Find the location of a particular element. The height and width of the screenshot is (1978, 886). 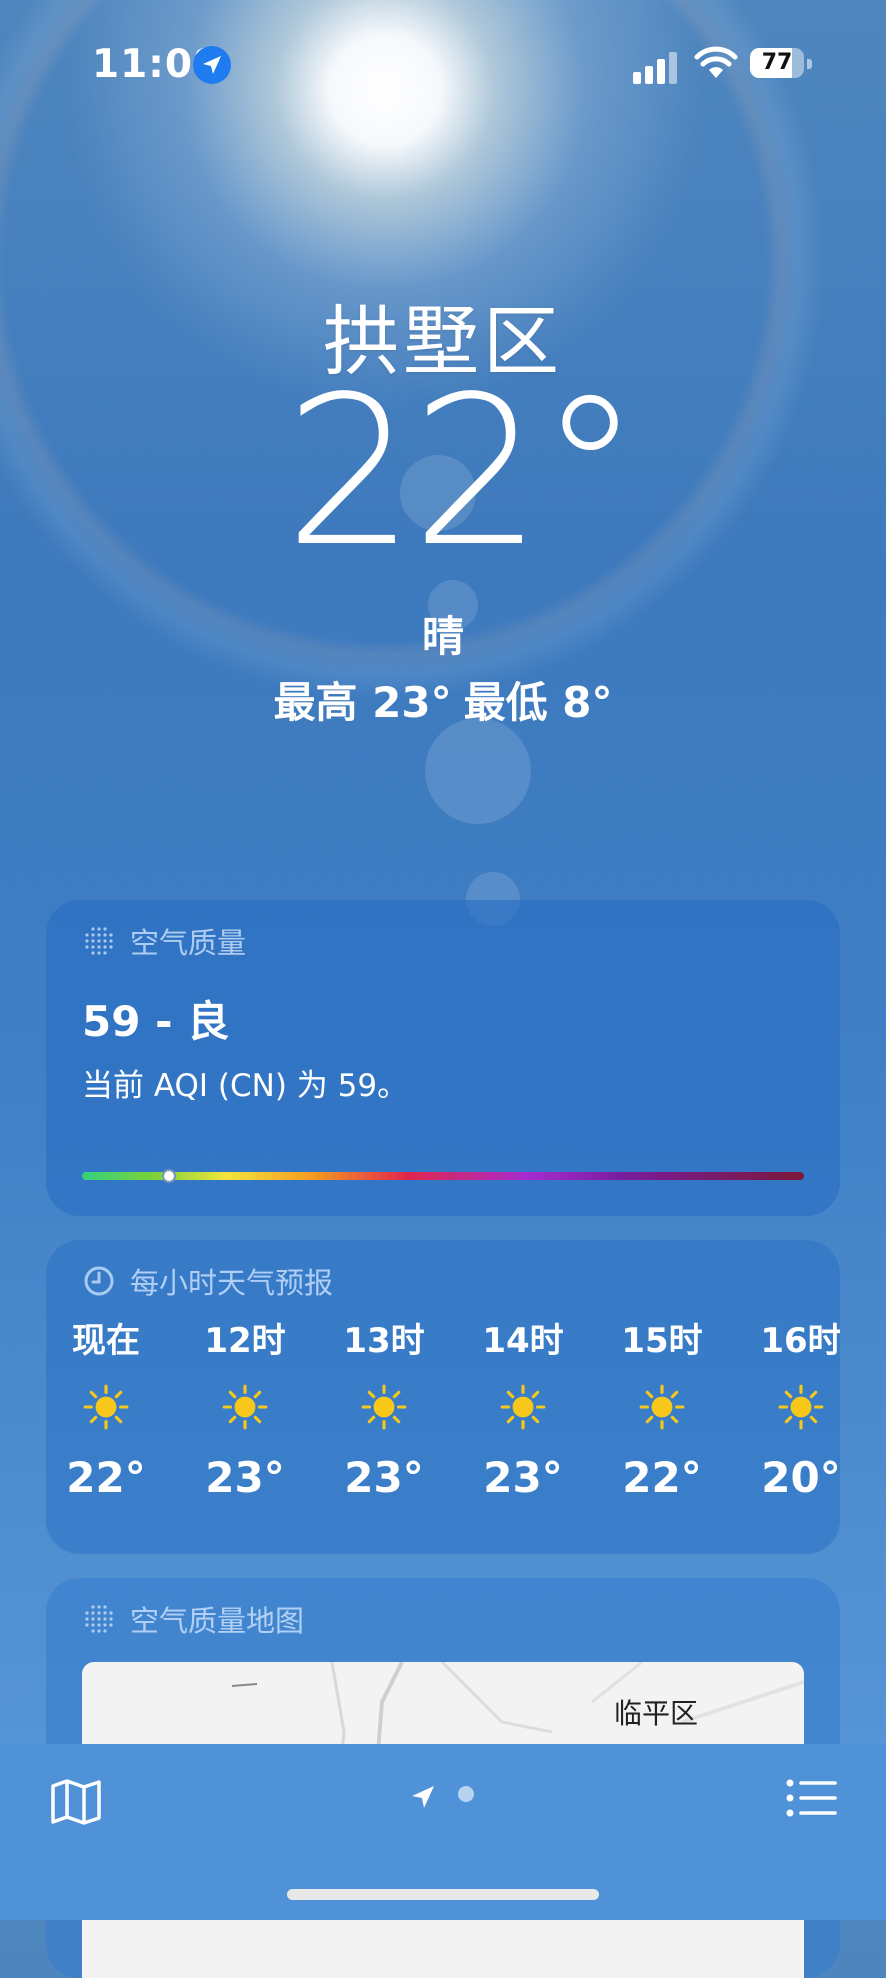

aqi-scale-bar is located at coordinates (443, 1176).